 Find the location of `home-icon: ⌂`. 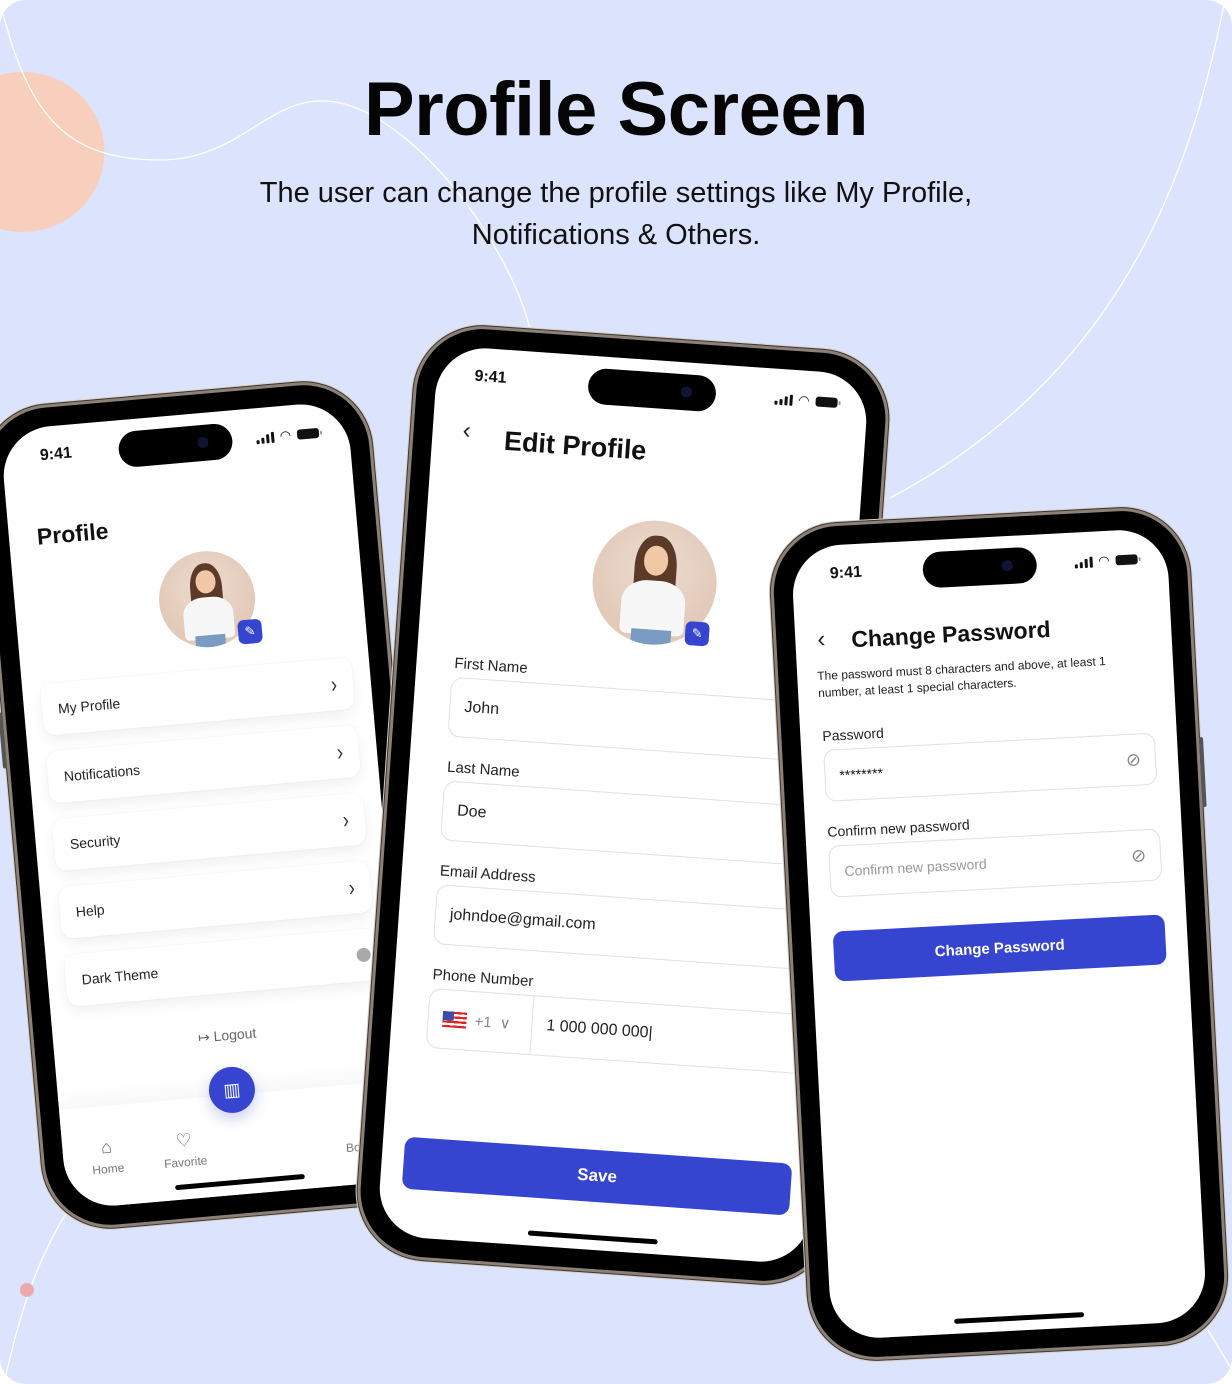

home-icon: ⌂ is located at coordinates (106, 1147).